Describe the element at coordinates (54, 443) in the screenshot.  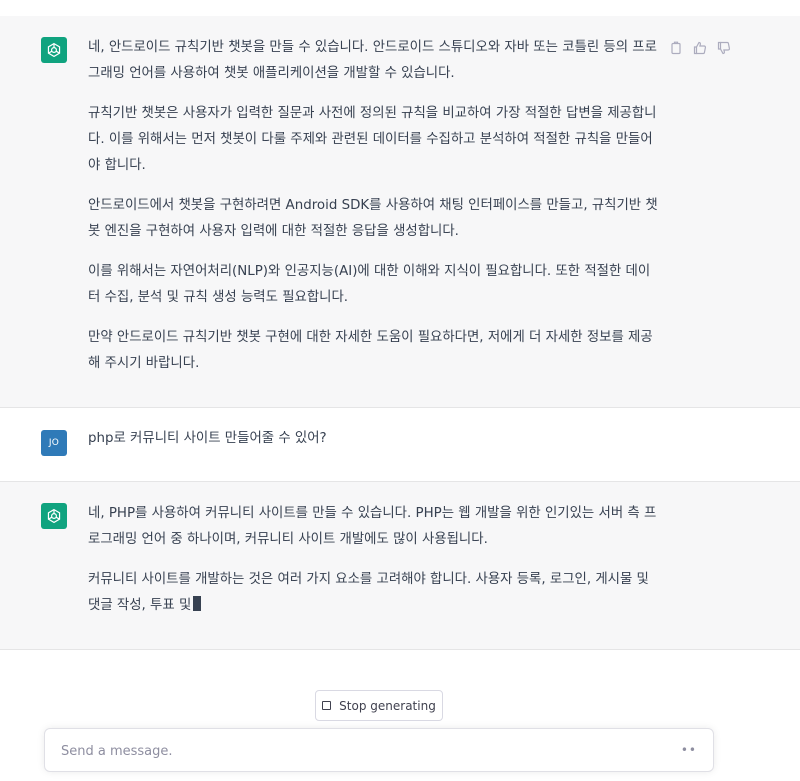
I see `user-avatar: JO` at that location.